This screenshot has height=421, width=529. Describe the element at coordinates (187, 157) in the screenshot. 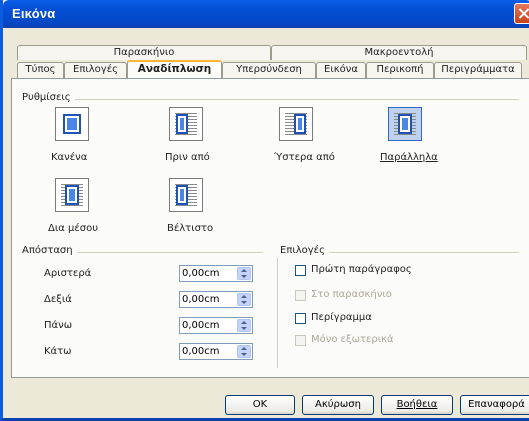

I see `wrap-before-label: Πριν από` at that location.